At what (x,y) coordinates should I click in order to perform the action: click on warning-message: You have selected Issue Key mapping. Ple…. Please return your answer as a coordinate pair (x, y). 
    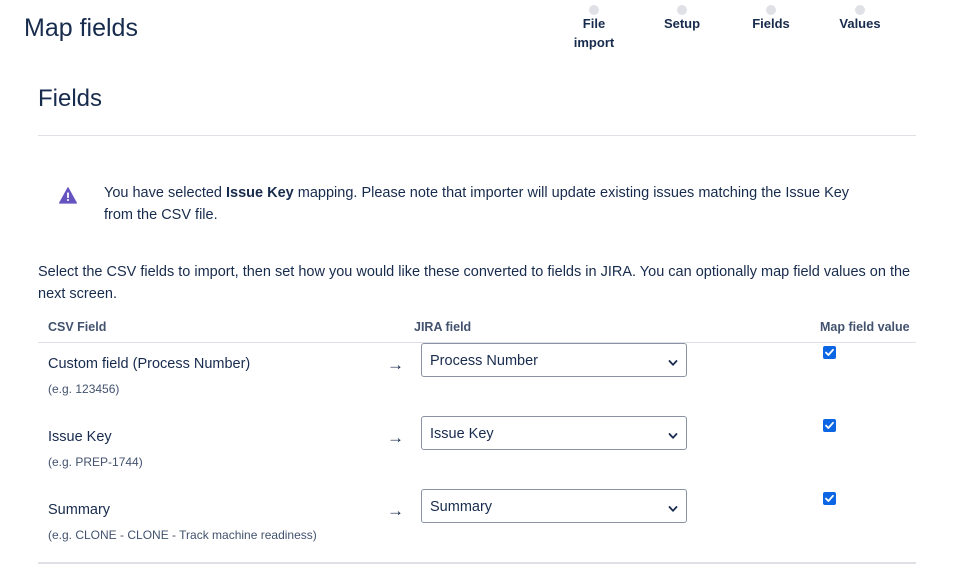
    Looking at the image, I should click on (477, 203).